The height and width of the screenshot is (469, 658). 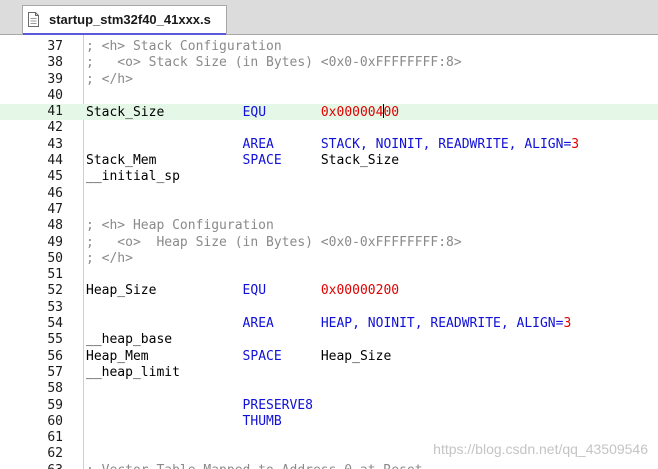 I want to click on line-number: 48, so click(x=55, y=226).